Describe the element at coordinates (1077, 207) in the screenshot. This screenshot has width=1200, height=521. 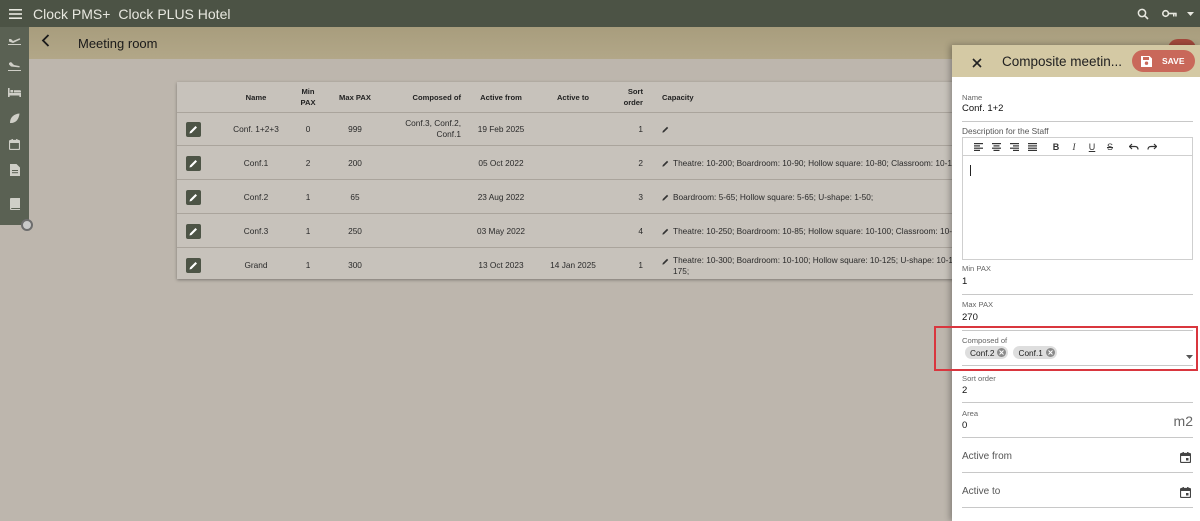
I see `description-textarea` at that location.